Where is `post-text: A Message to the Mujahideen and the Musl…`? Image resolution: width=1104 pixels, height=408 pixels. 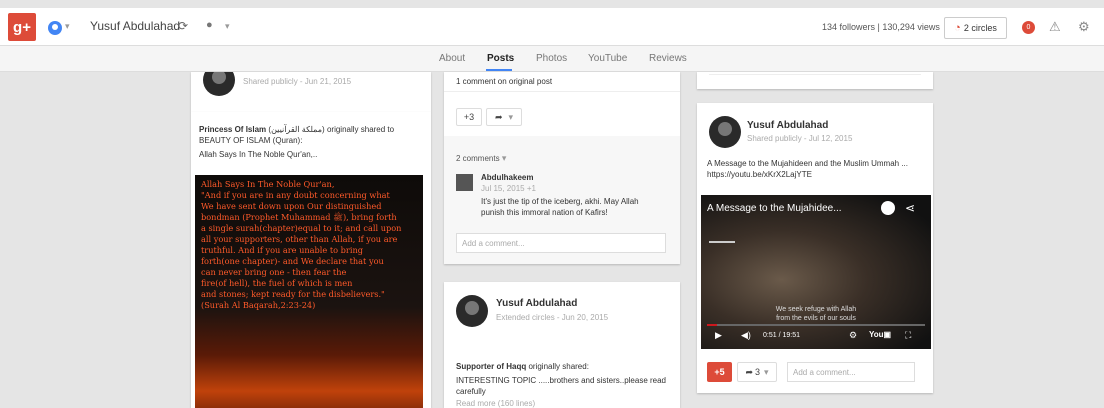
post-text: A Message to the Mujahideen and the Musl… is located at coordinates (817, 169).